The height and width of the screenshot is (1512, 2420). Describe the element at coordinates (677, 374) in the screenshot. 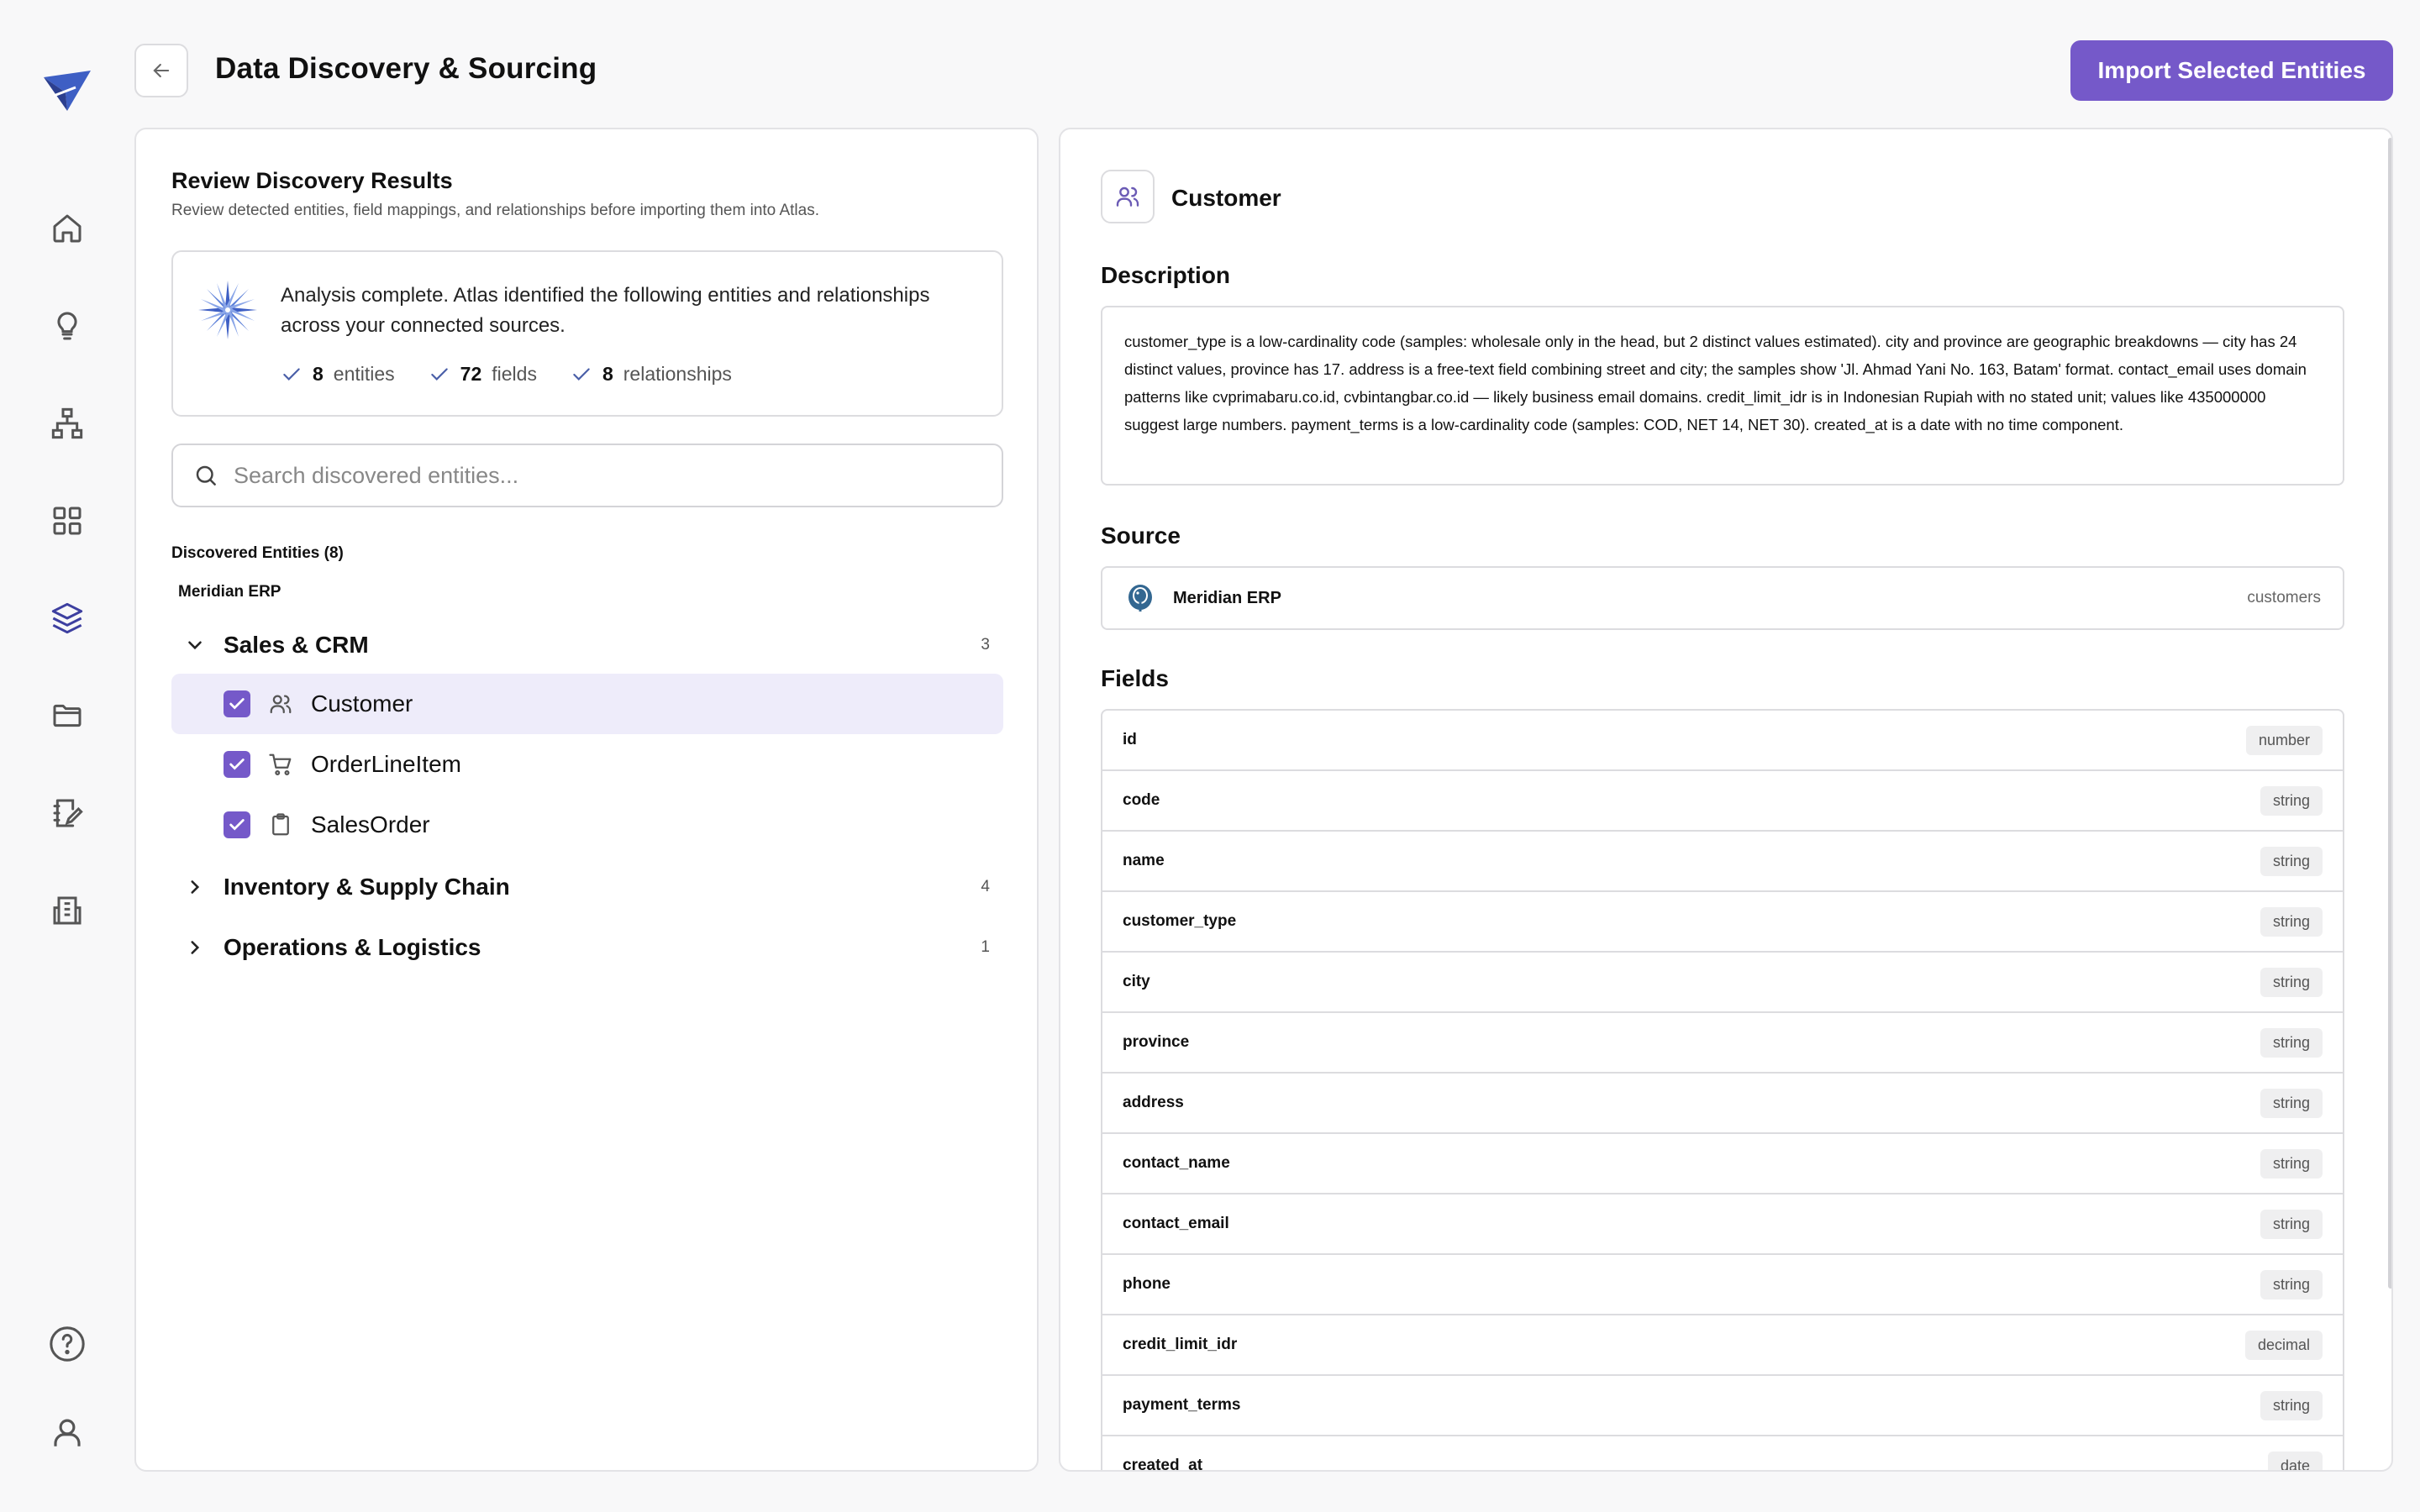

I see `stat-label: relationships` at that location.